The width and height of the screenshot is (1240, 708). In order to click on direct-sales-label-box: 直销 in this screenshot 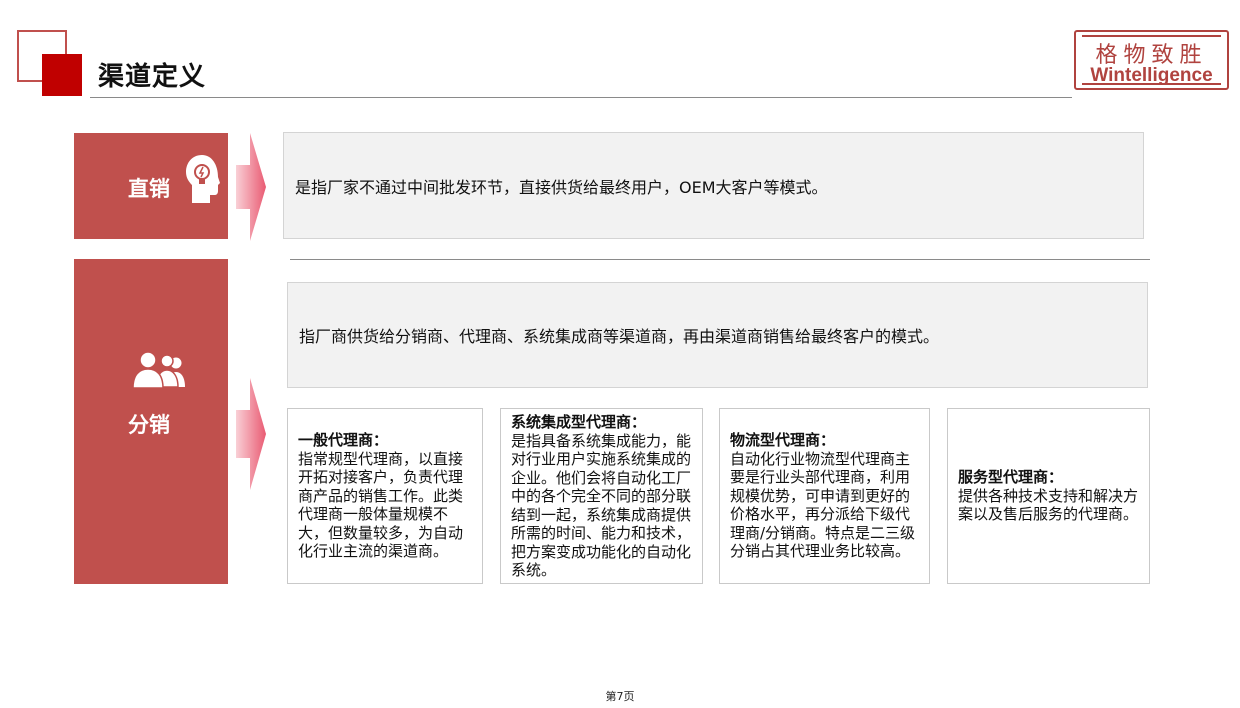, I will do `click(151, 186)`.